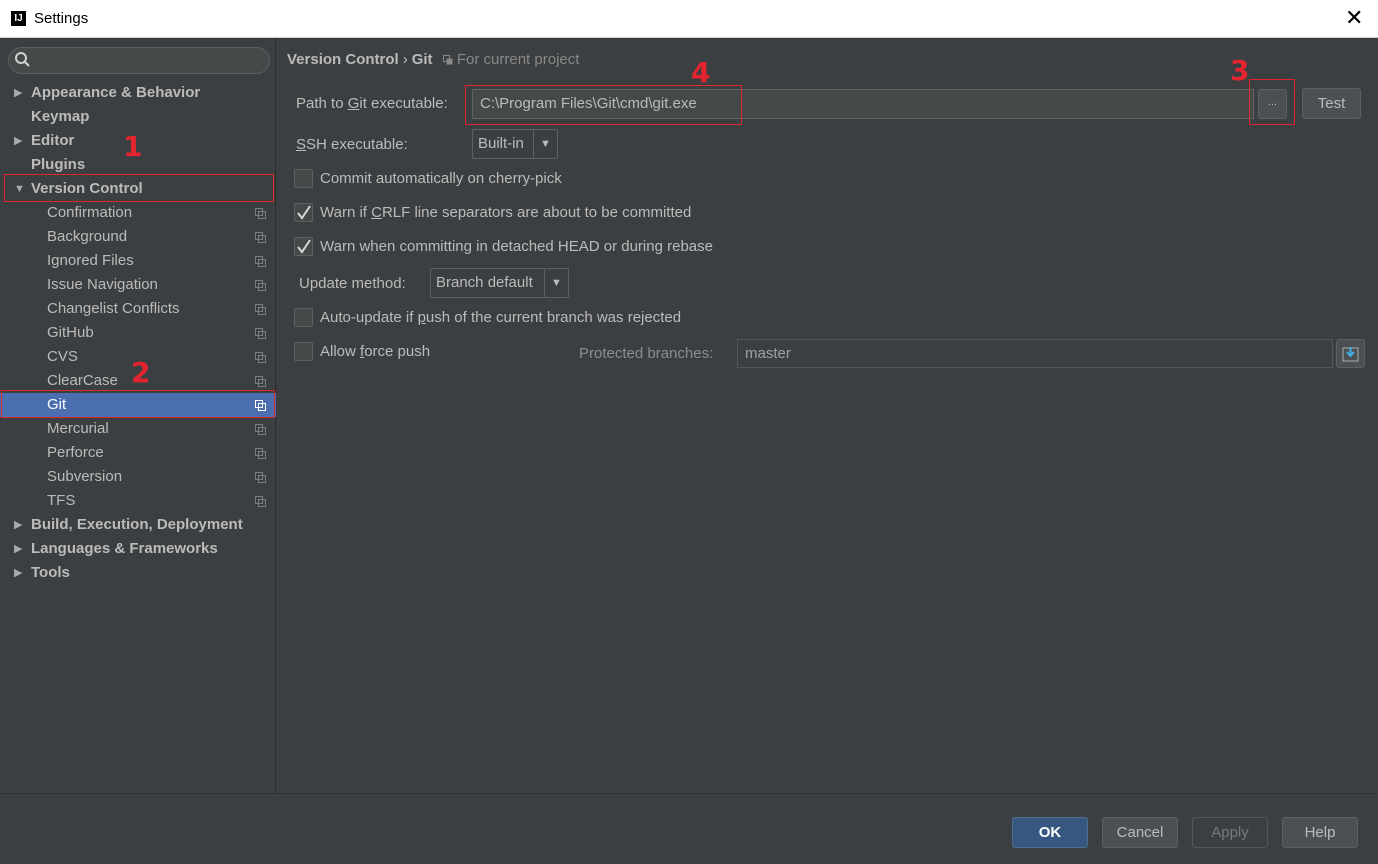 Image resolution: width=1378 pixels, height=864 pixels. What do you see at coordinates (484, 282) in the screenshot?
I see `update-method-value: Branch default` at bounding box center [484, 282].